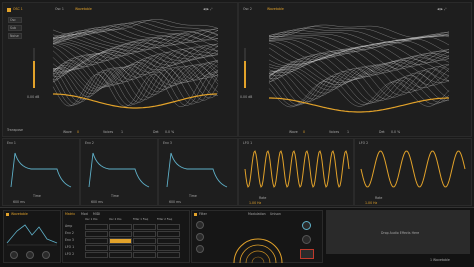 The image size is (474, 267). I want to click on osc1-footer-det-val: 0.0 %, so click(169, 132).